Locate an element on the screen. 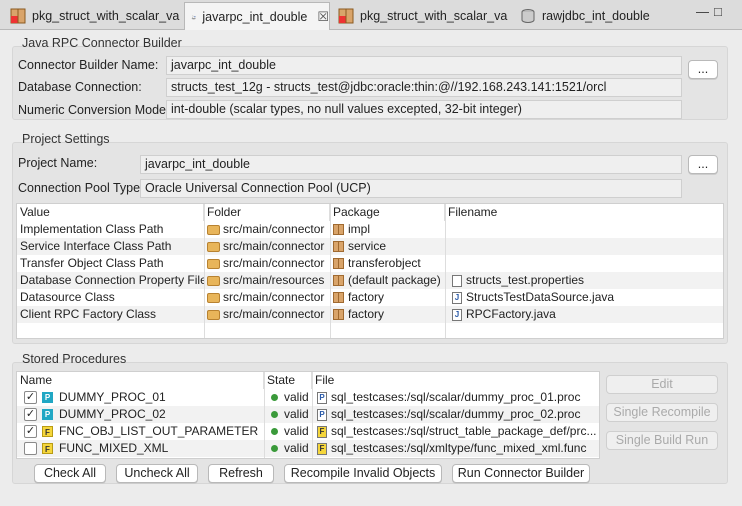 This screenshot has height=506, width=742. properties-file-icon is located at coordinates (457, 280).